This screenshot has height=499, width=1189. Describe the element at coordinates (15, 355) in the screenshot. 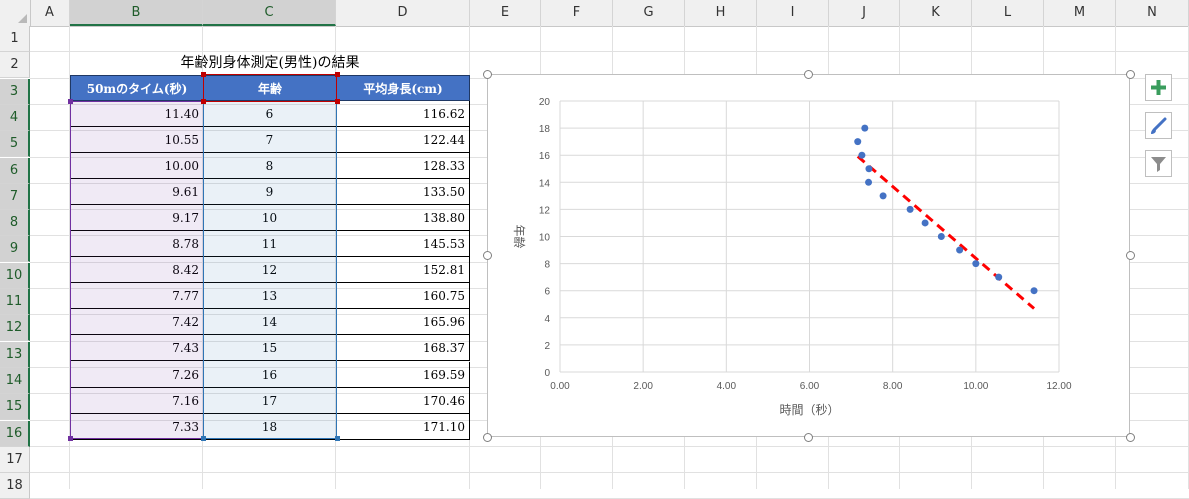

I see `row-header-13: 13` at that location.